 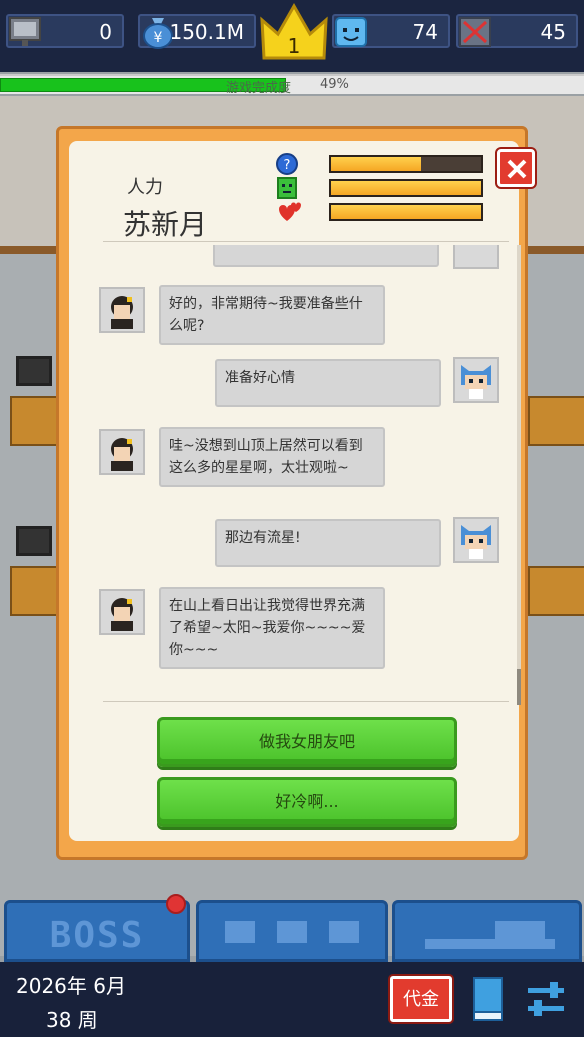 I want to click on blue-face-icon, so click(x=351, y=32).